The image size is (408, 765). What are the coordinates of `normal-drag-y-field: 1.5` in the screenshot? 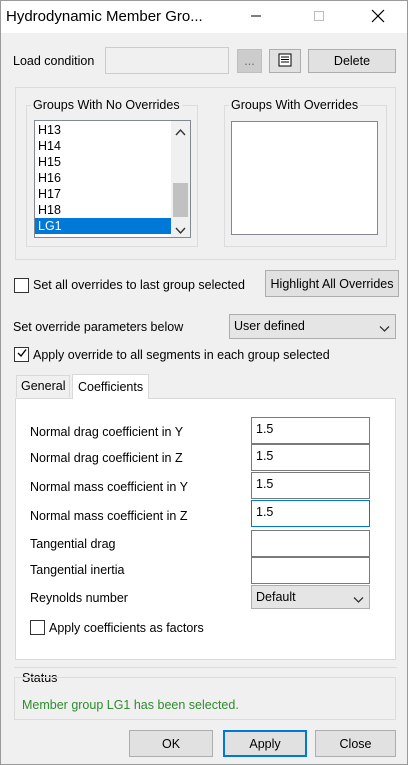 It's located at (310, 430).